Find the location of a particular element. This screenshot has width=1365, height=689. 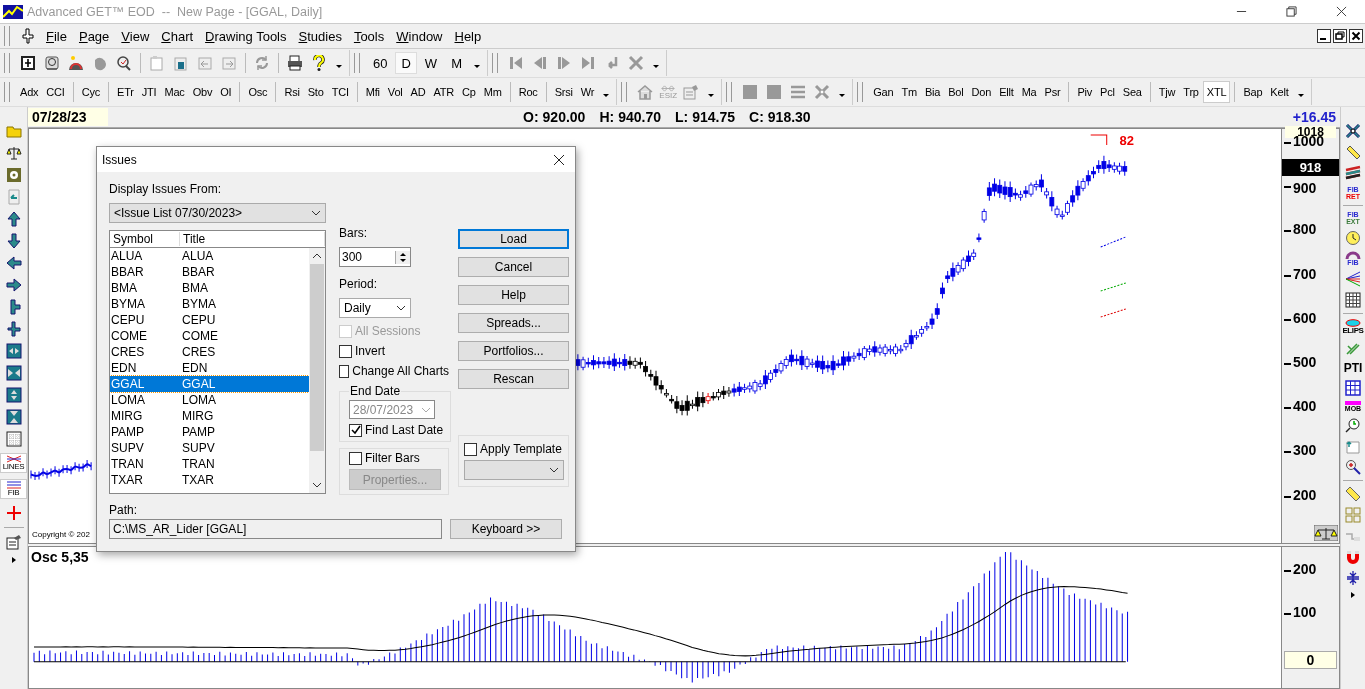

menu-item: View is located at coordinates (135, 36).